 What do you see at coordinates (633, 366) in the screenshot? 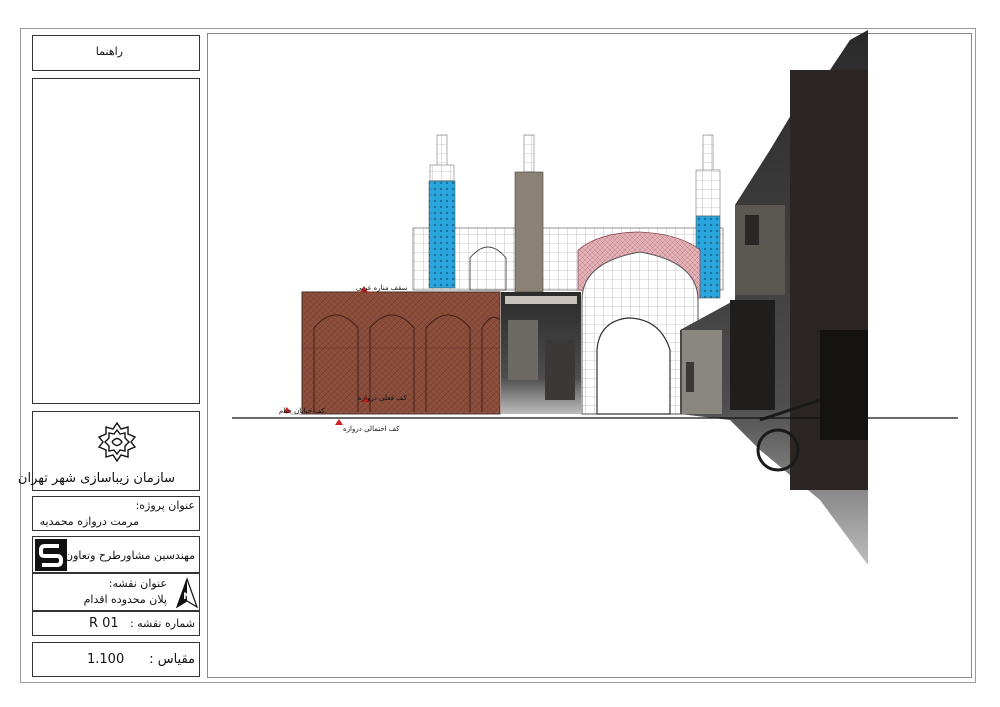
I see `gate-opening` at bounding box center [633, 366].